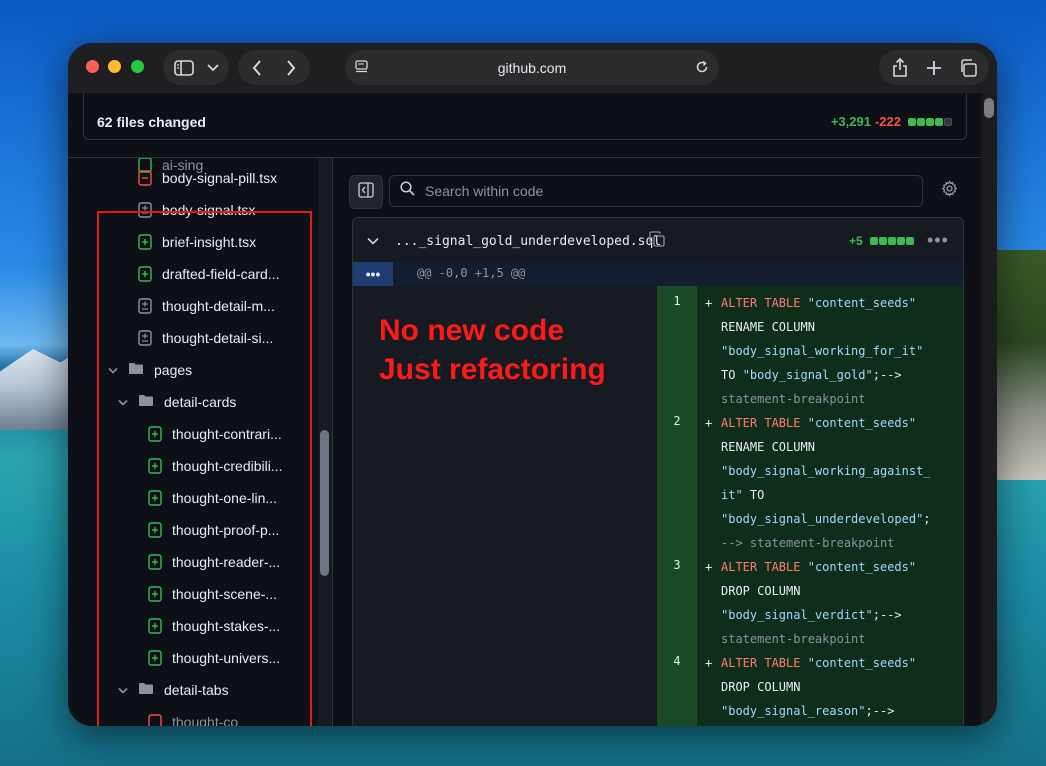  What do you see at coordinates (373, 274) in the screenshot?
I see `expand-hunk-button: •••` at bounding box center [373, 274].